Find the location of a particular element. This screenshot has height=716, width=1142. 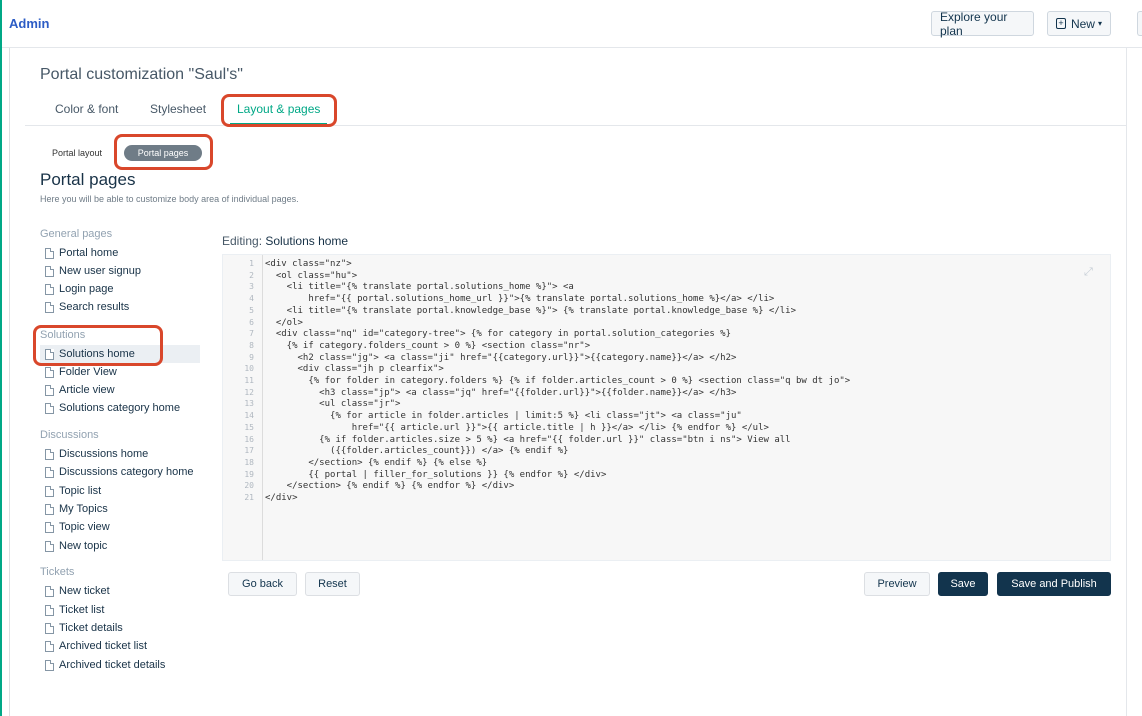

sidebar-item-label: Archived ticket details is located at coordinates (112, 665).